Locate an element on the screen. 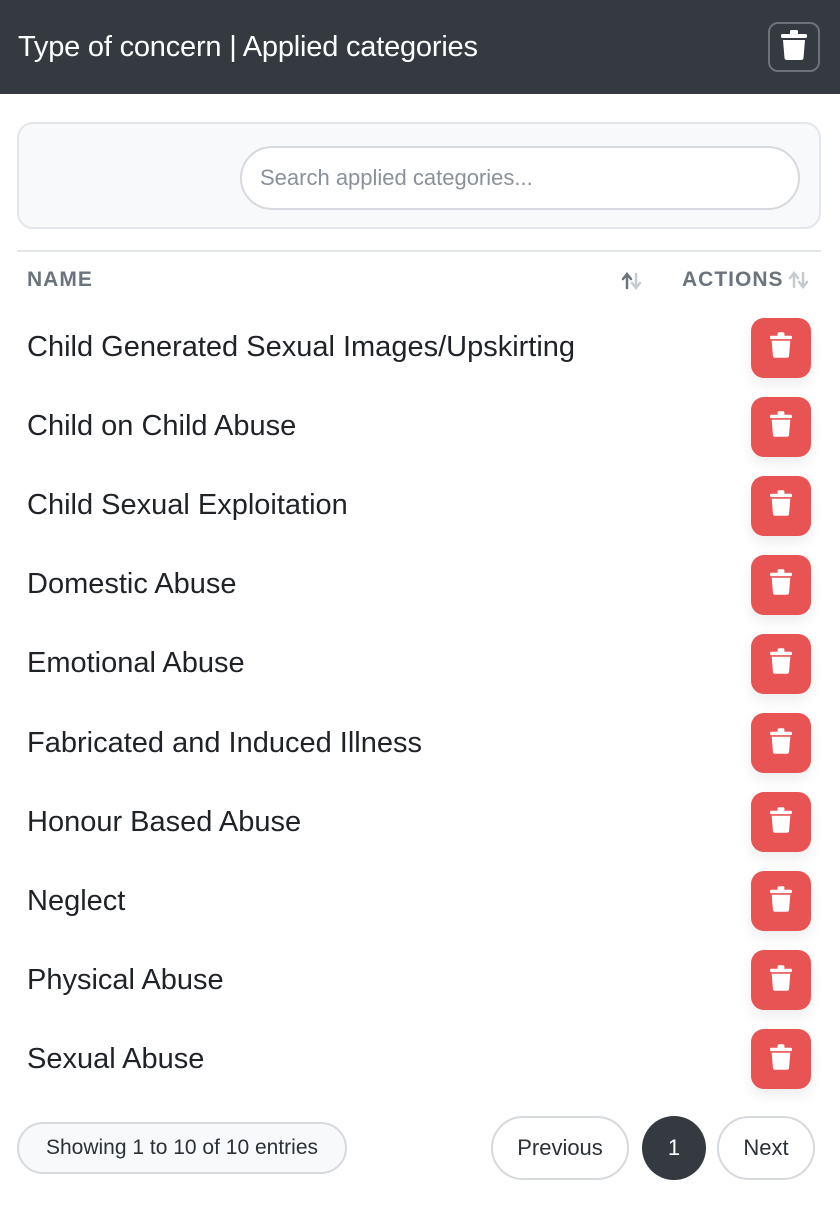 This screenshot has width=840, height=1208. category-name: Child on Child Abuse is located at coordinates (162, 426).